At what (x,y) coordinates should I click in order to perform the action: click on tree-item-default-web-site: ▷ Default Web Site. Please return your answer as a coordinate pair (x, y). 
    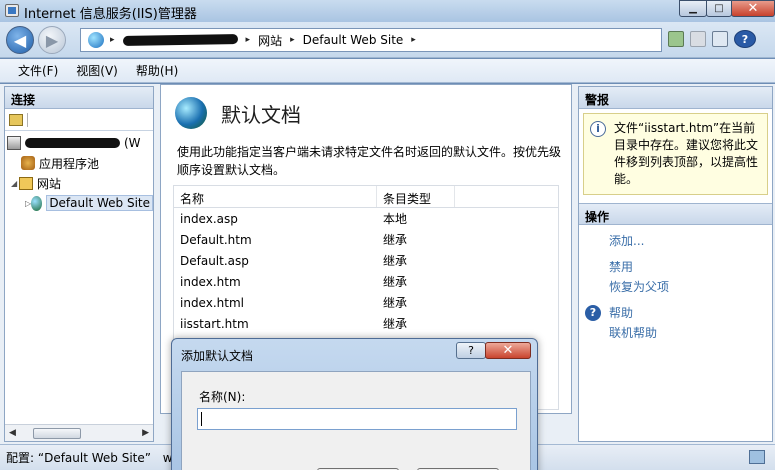
    Looking at the image, I should click on (79, 203).